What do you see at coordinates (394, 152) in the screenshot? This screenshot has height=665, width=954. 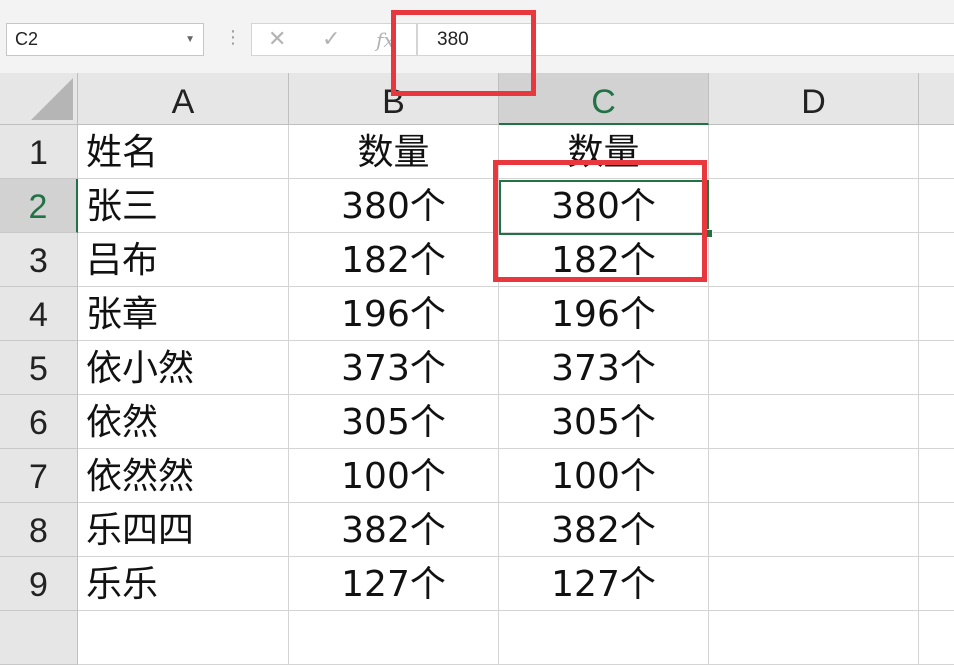 I see `cell-b1: 数量` at bounding box center [394, 152].